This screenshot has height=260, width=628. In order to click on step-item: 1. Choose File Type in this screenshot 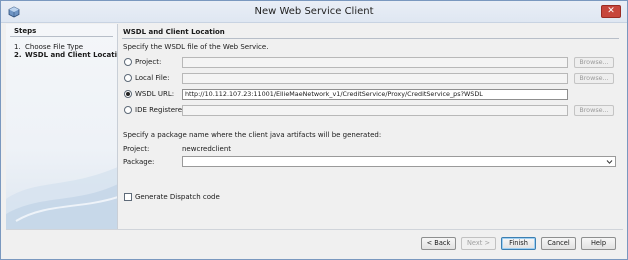, I will do `click(49, 47)`.